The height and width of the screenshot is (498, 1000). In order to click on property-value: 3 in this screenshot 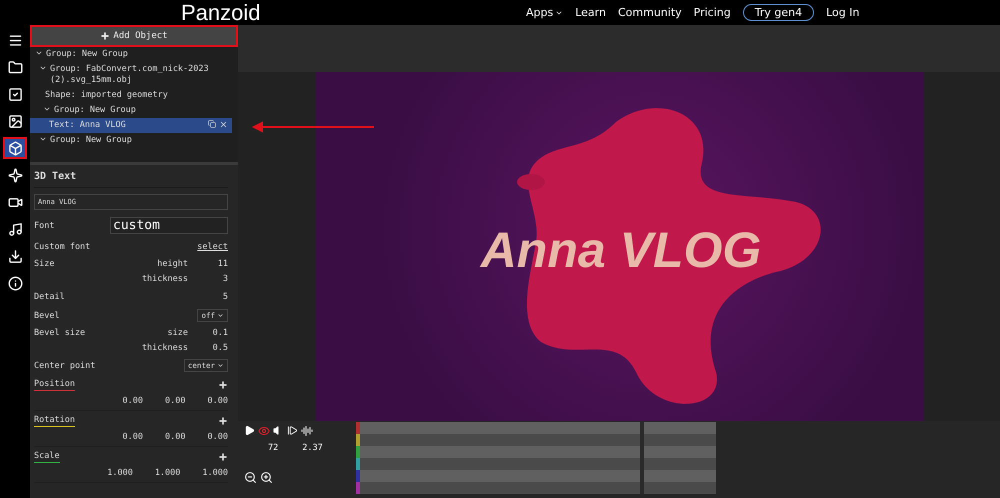, I will do `click(225, 279)`.